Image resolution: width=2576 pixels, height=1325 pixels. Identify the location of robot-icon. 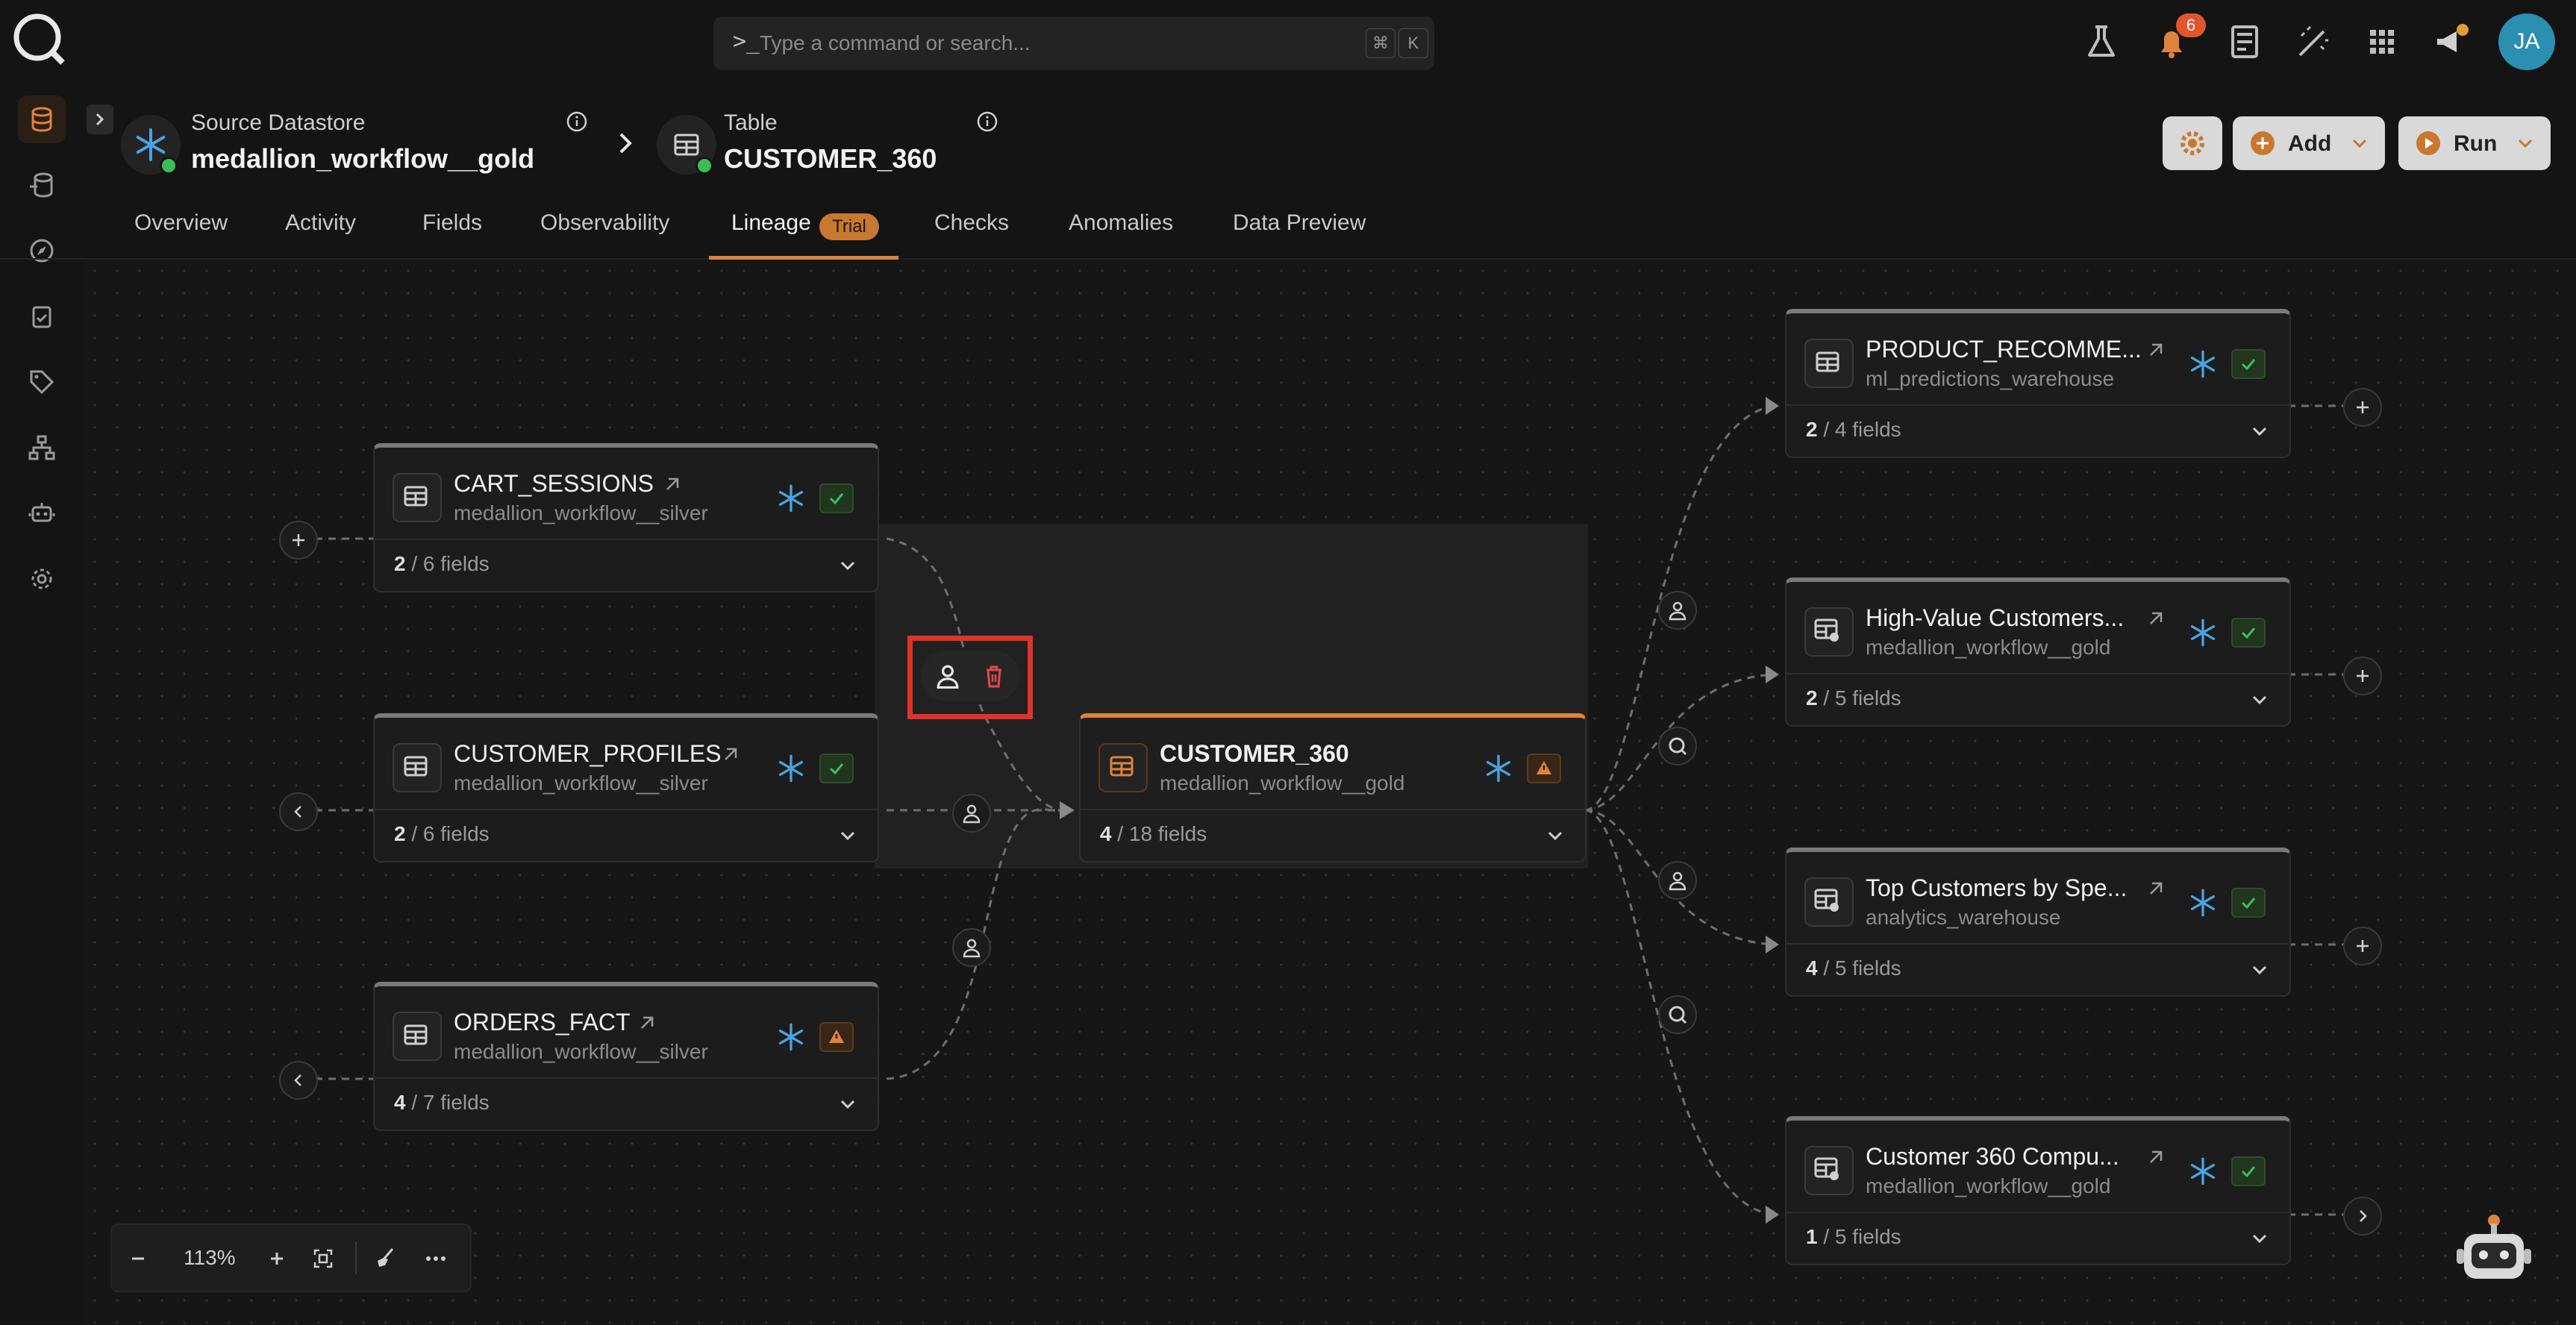
(2494, 1247).